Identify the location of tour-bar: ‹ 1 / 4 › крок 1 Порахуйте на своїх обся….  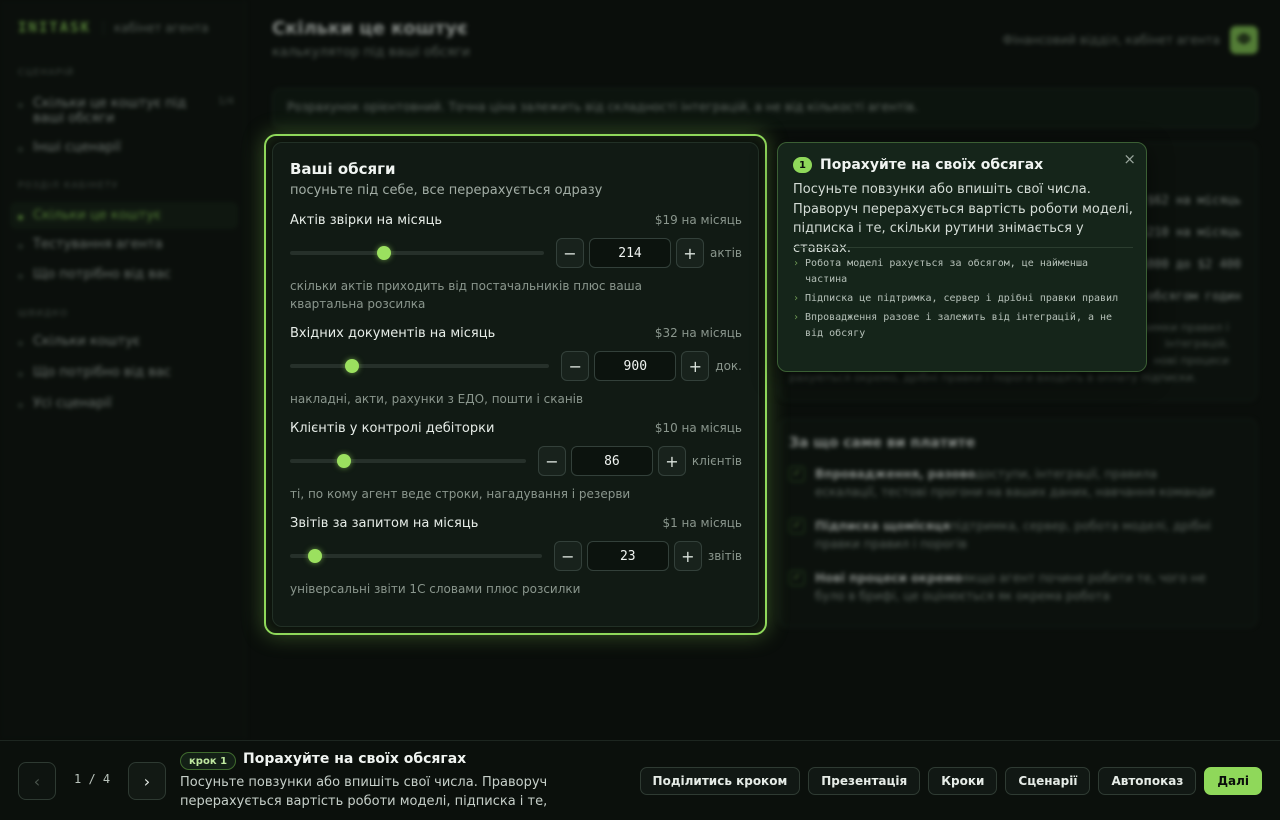
(640, 780).